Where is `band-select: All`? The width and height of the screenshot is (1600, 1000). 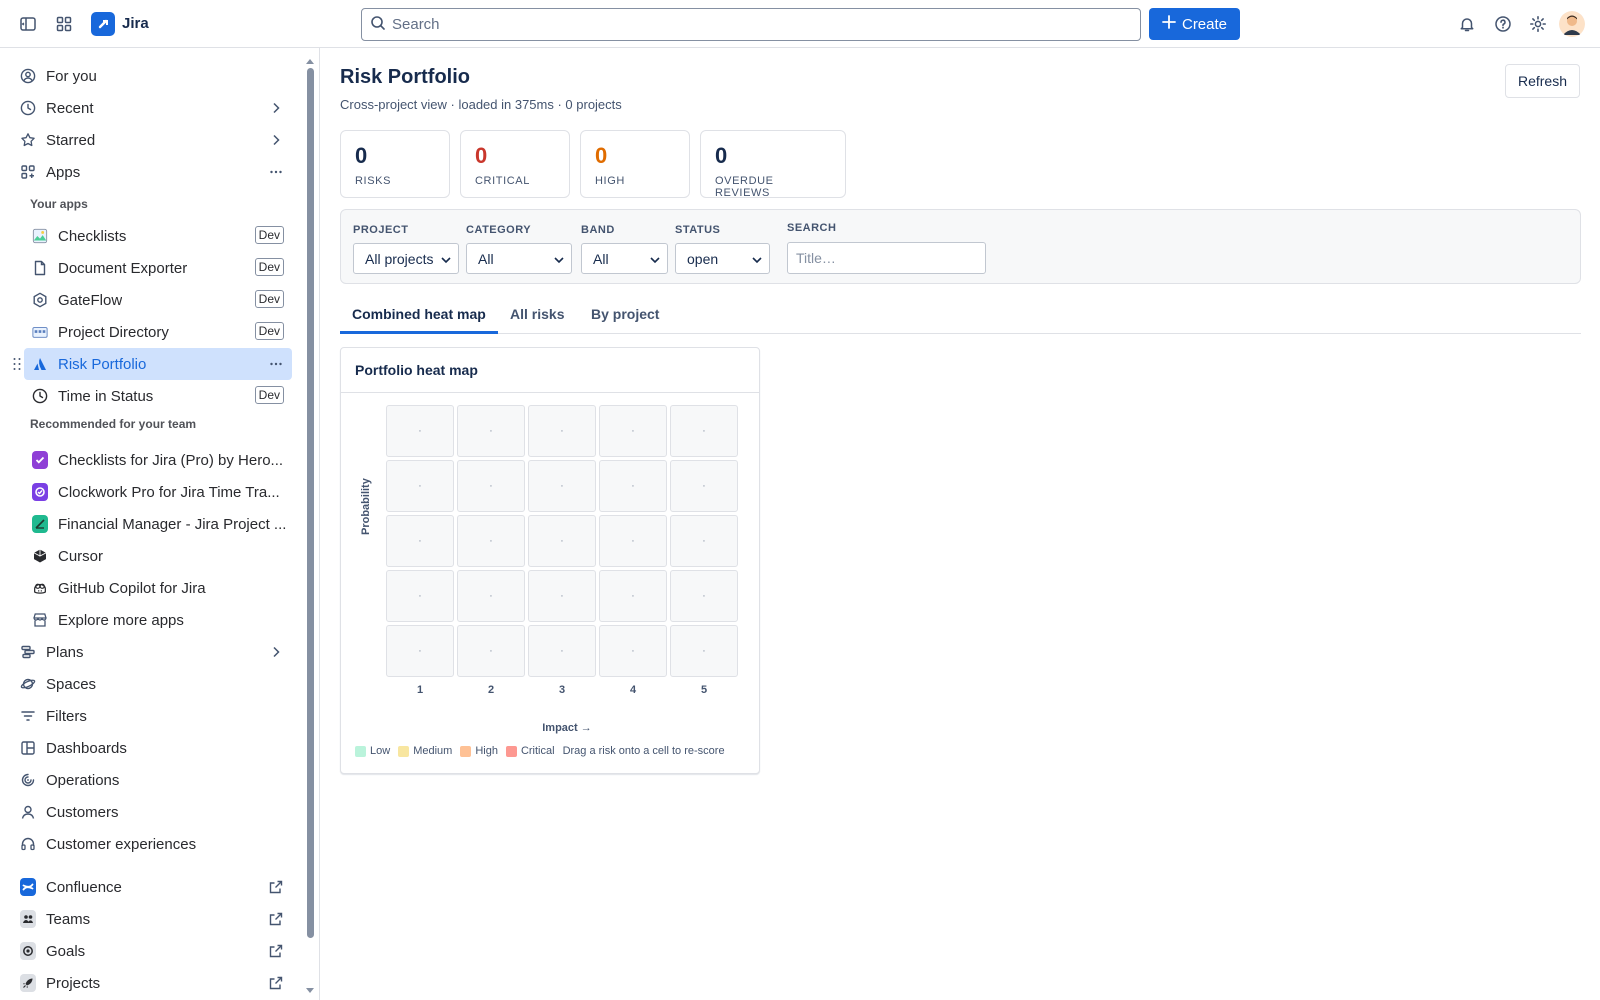 band-select: All is located at coordinates (624, 258).